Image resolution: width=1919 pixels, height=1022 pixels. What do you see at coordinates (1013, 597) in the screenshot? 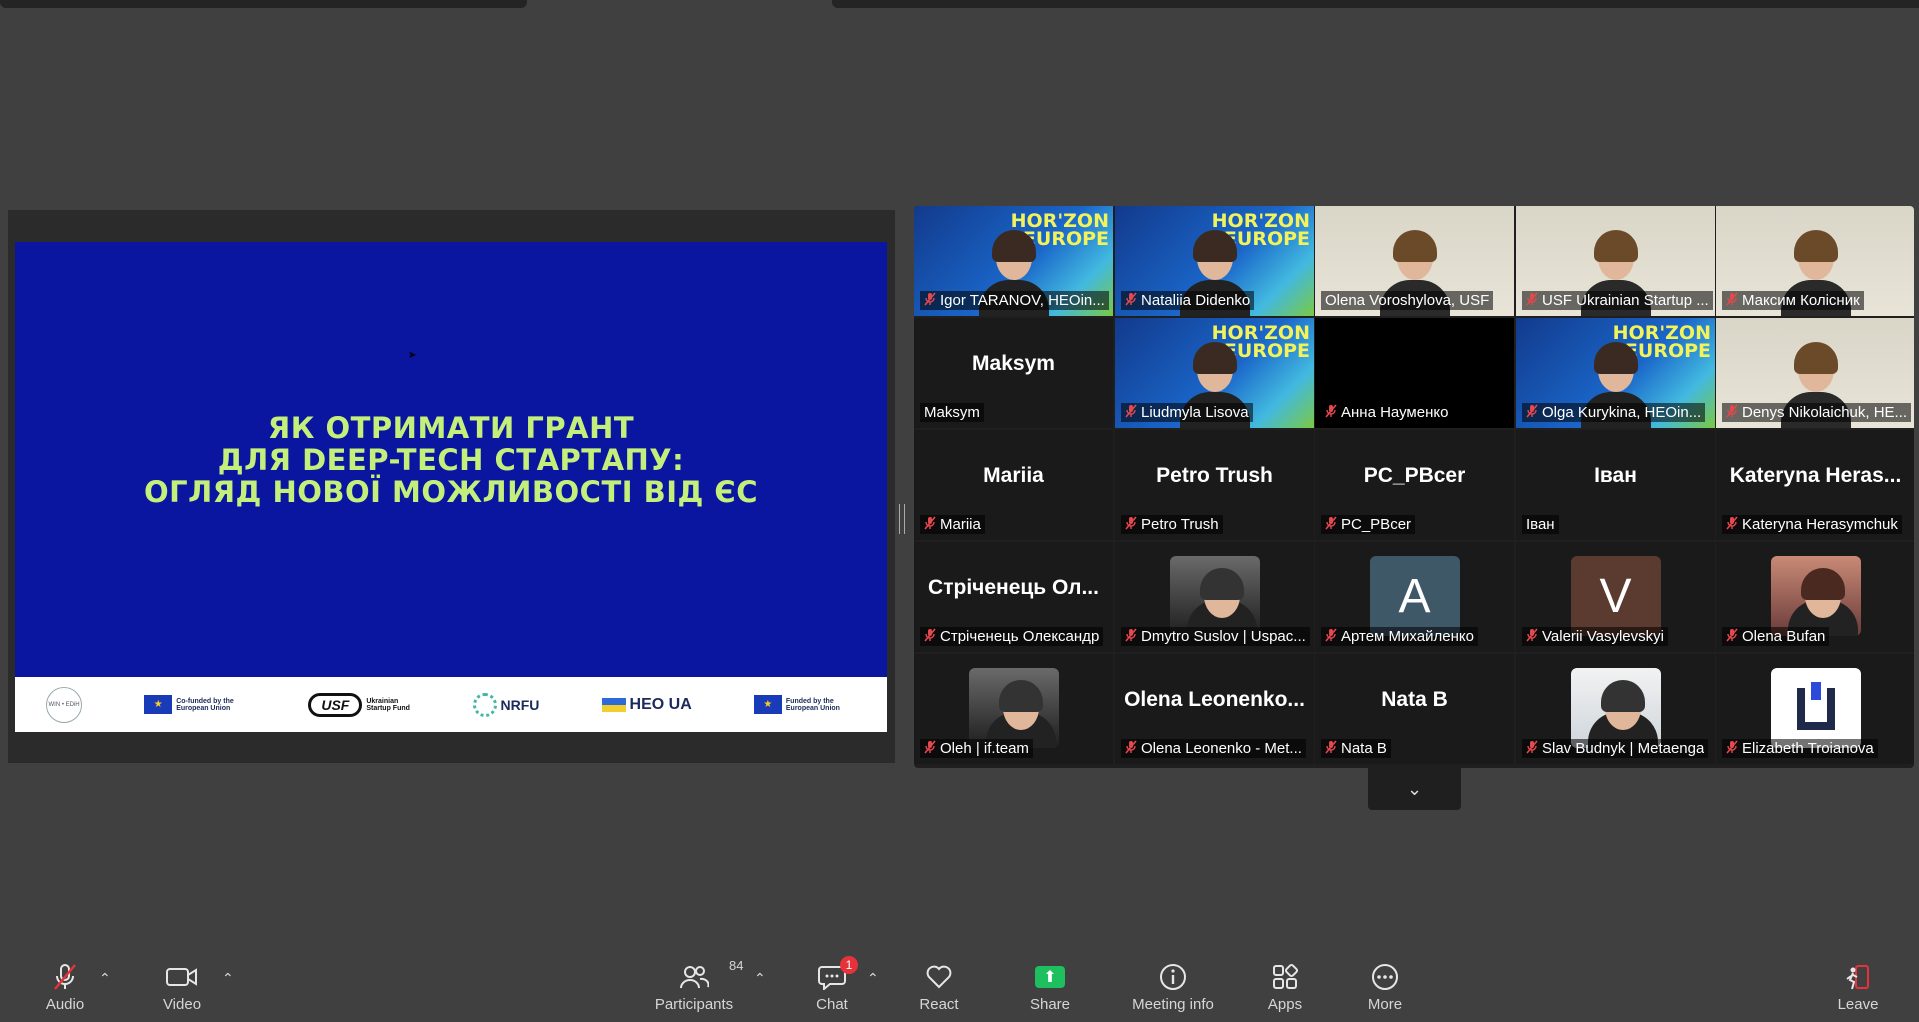
I see `participant-tile: Стріченець Ол... Стріченець Олександр` at bounding box center [1013, 597].